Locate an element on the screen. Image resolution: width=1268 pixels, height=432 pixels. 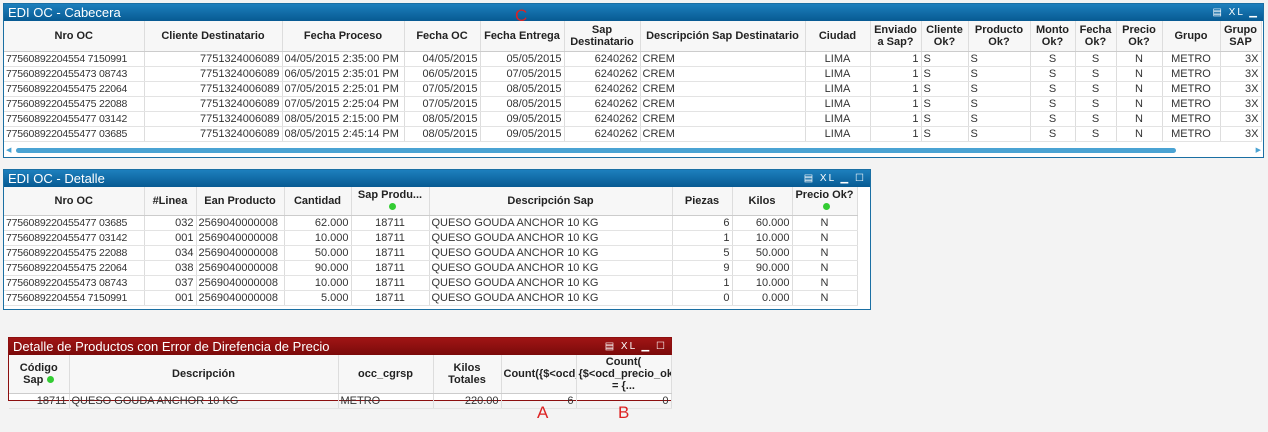
table-cell: 08/05/2015 2:45:14 PM is located at coordinates (343, 134).